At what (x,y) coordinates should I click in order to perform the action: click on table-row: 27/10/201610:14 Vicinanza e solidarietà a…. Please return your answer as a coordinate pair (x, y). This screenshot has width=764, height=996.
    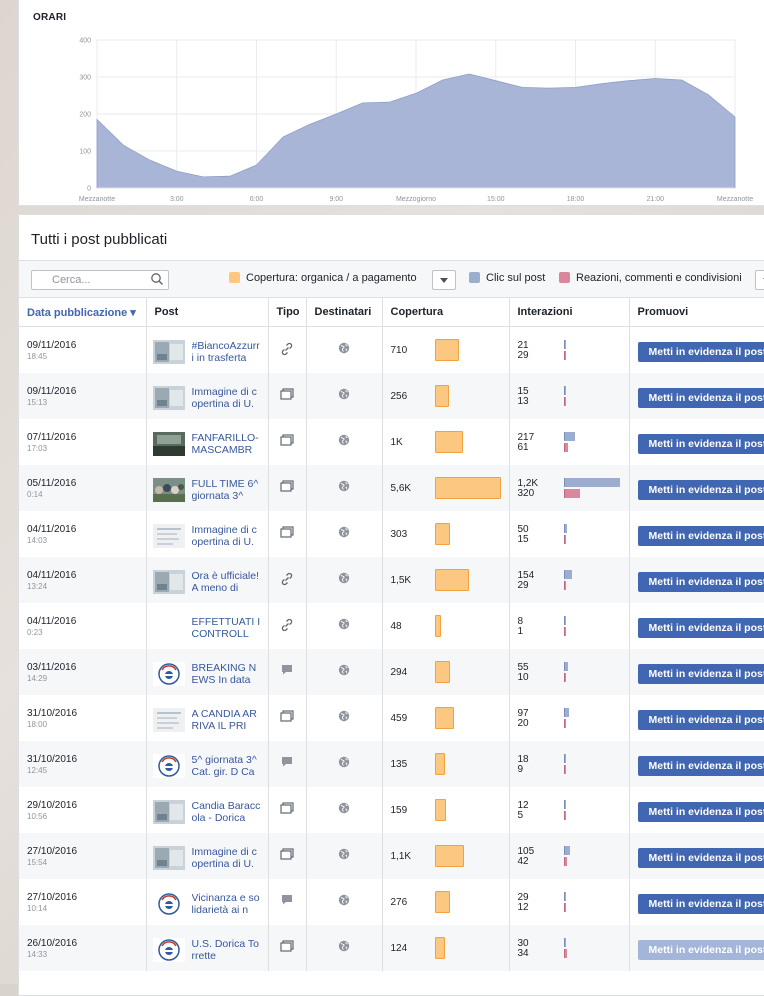
    Looking at the image, I should click on (391, 902).